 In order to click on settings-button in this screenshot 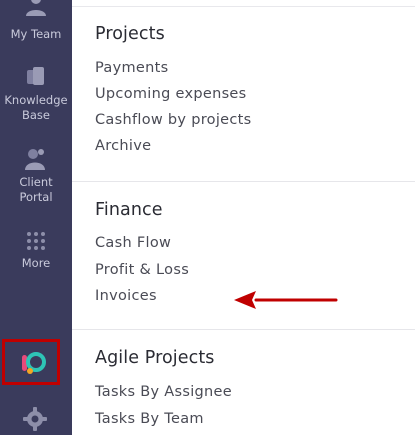, I will do `click(35, 419)`.